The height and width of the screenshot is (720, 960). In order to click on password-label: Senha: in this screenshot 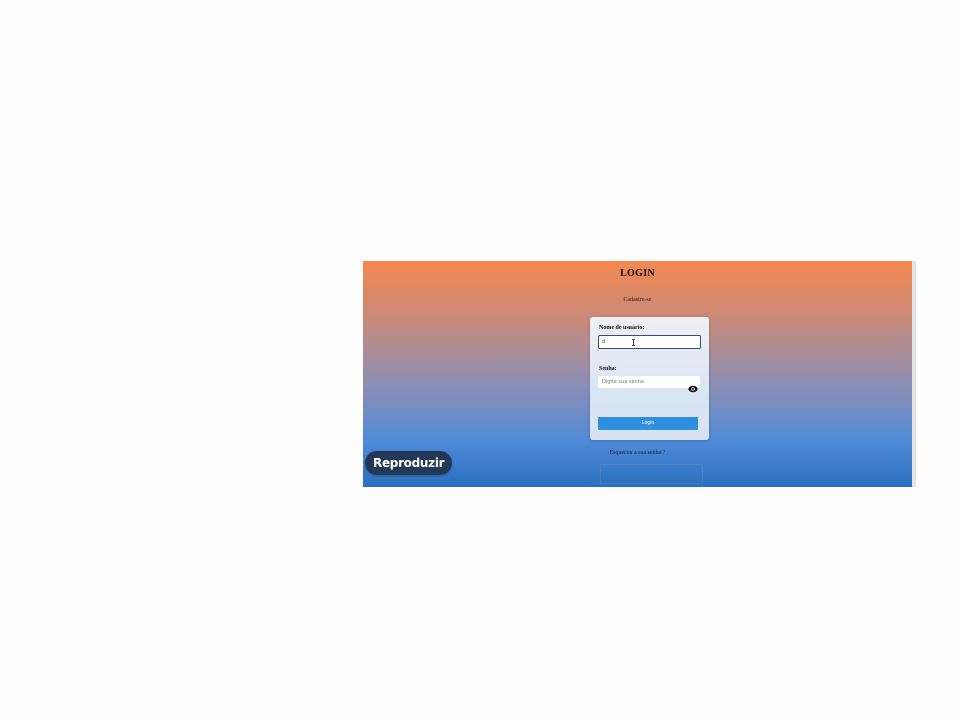, I will do `click(608, 369)`.